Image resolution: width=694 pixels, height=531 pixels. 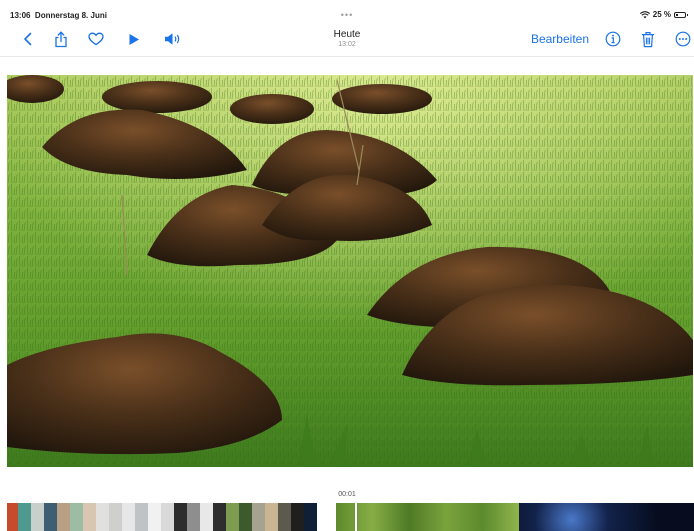 What do you see at coordinates (681, 14) in the screenshot?
I see `battery-icon` at bounding box center [681, 14].